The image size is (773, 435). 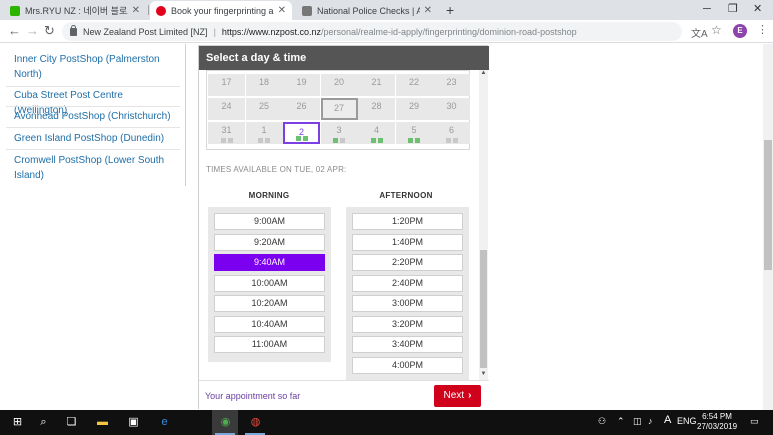 I want to click on arrow-right-icon: →, so click(x=32, y=31).